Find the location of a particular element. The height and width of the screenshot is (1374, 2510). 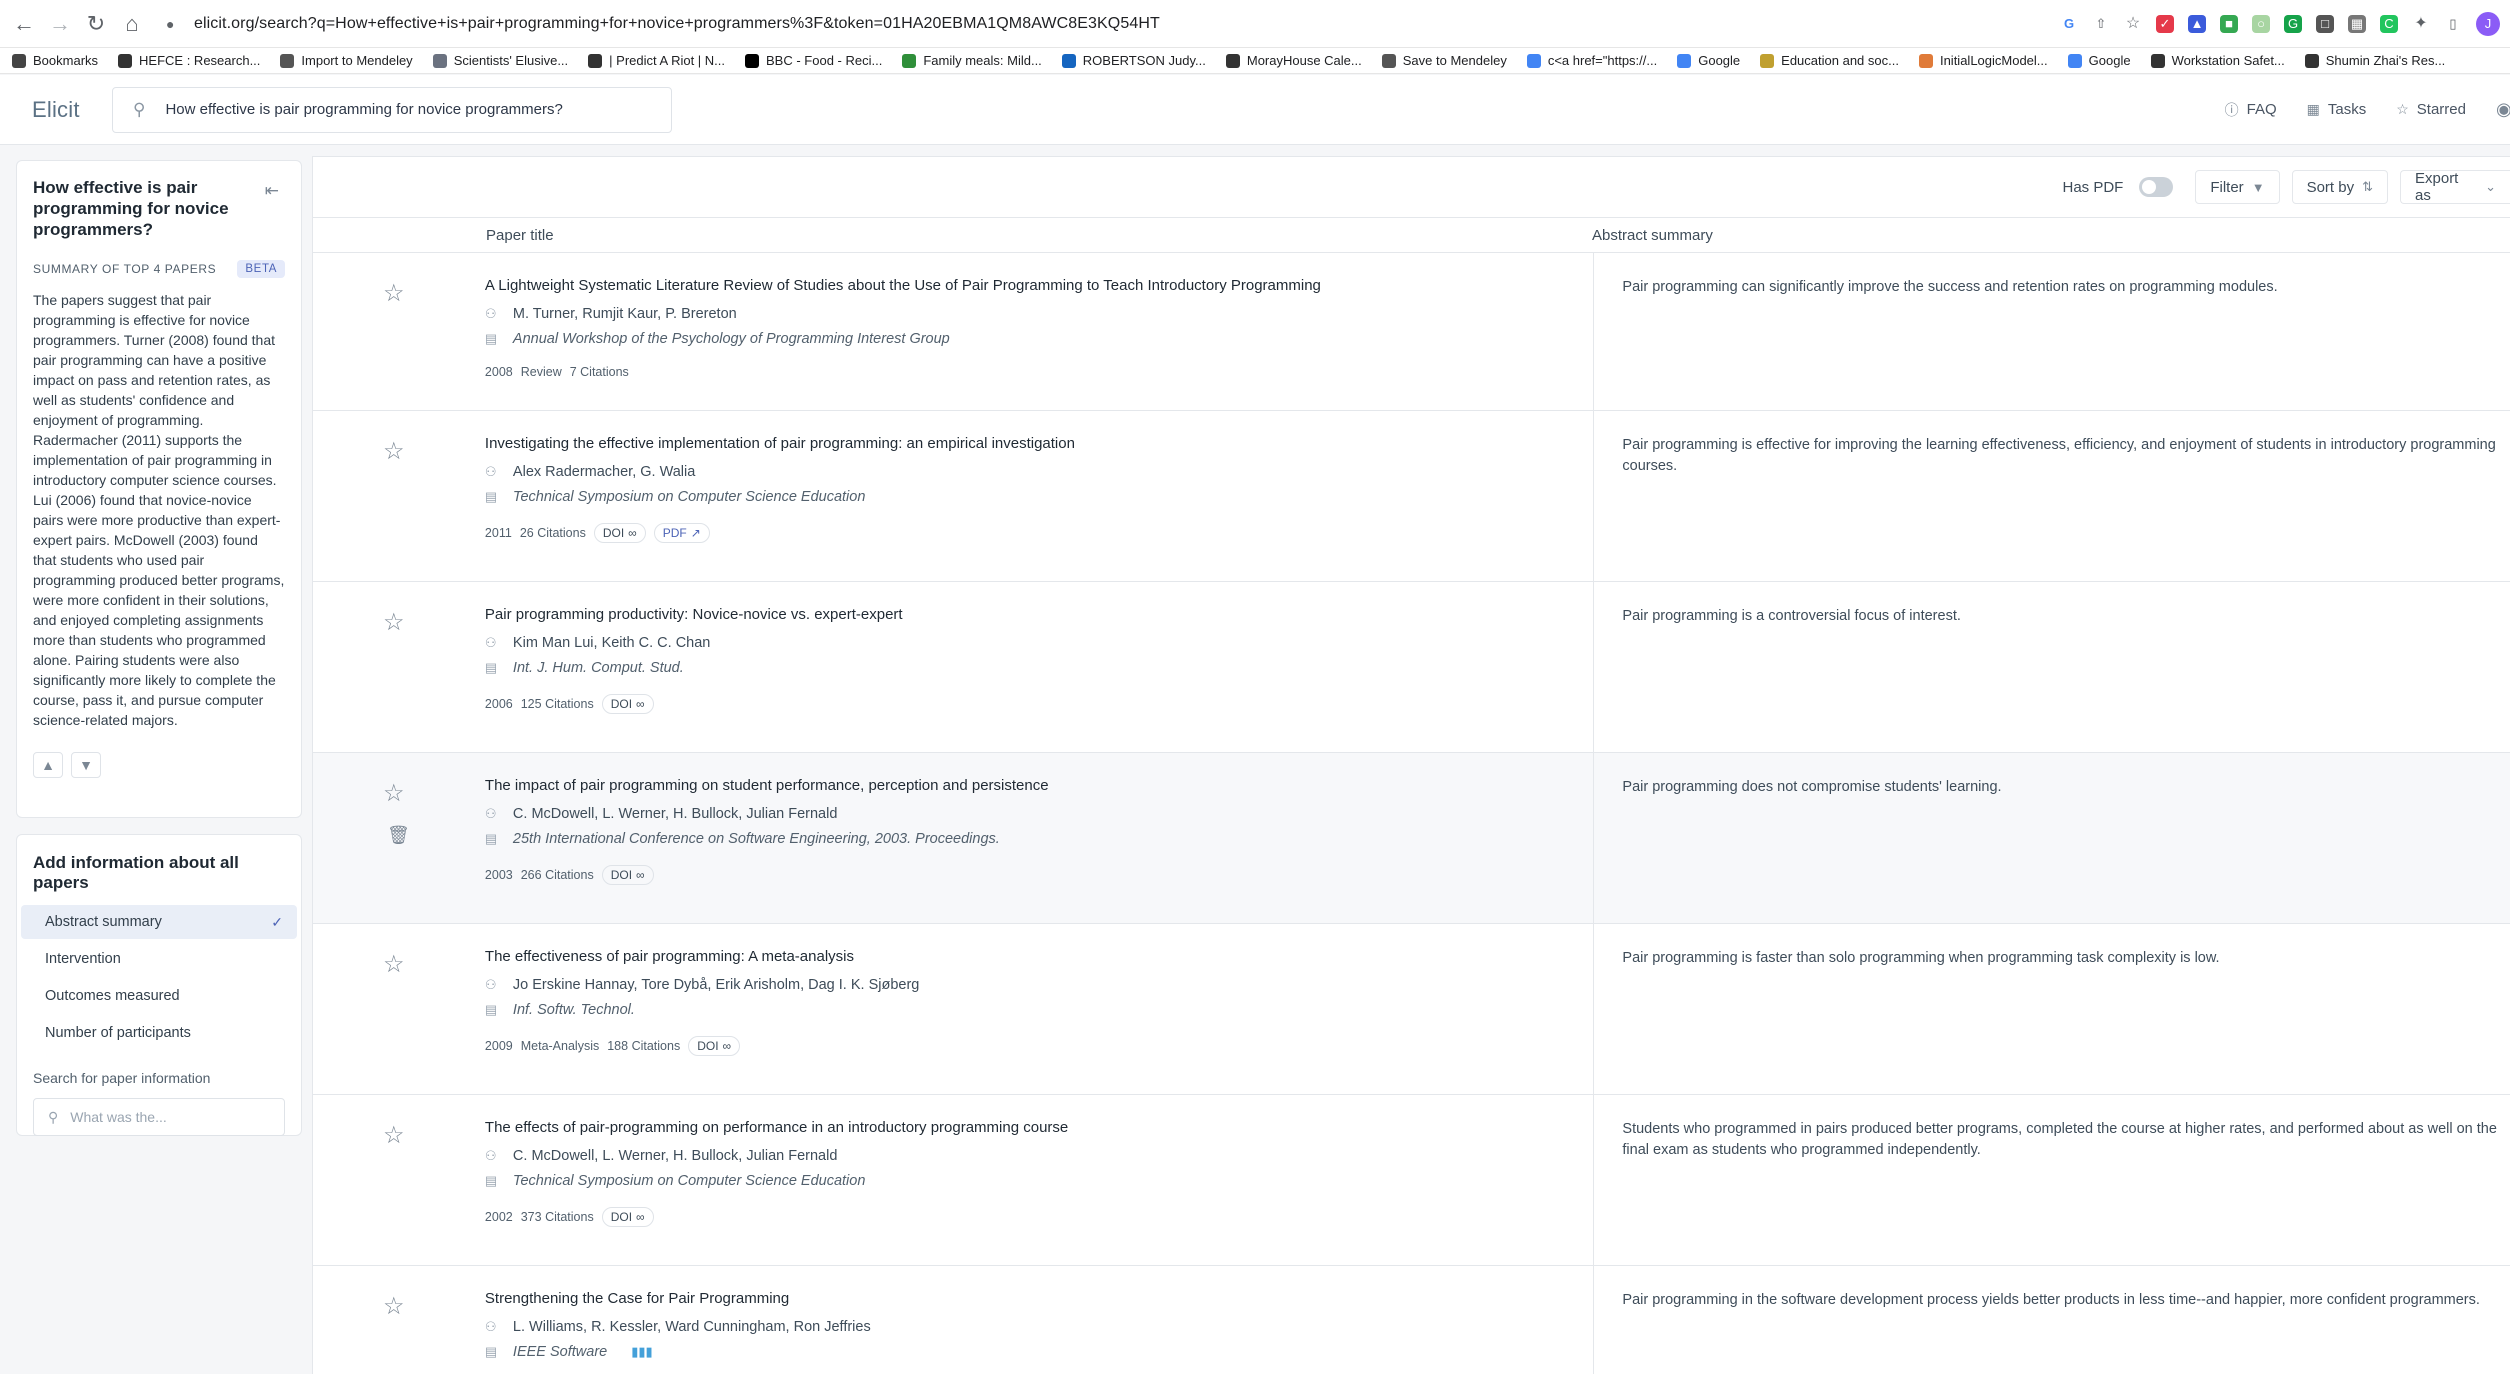

pocket-icon: ✓ is located at coordinates (2165, 23).